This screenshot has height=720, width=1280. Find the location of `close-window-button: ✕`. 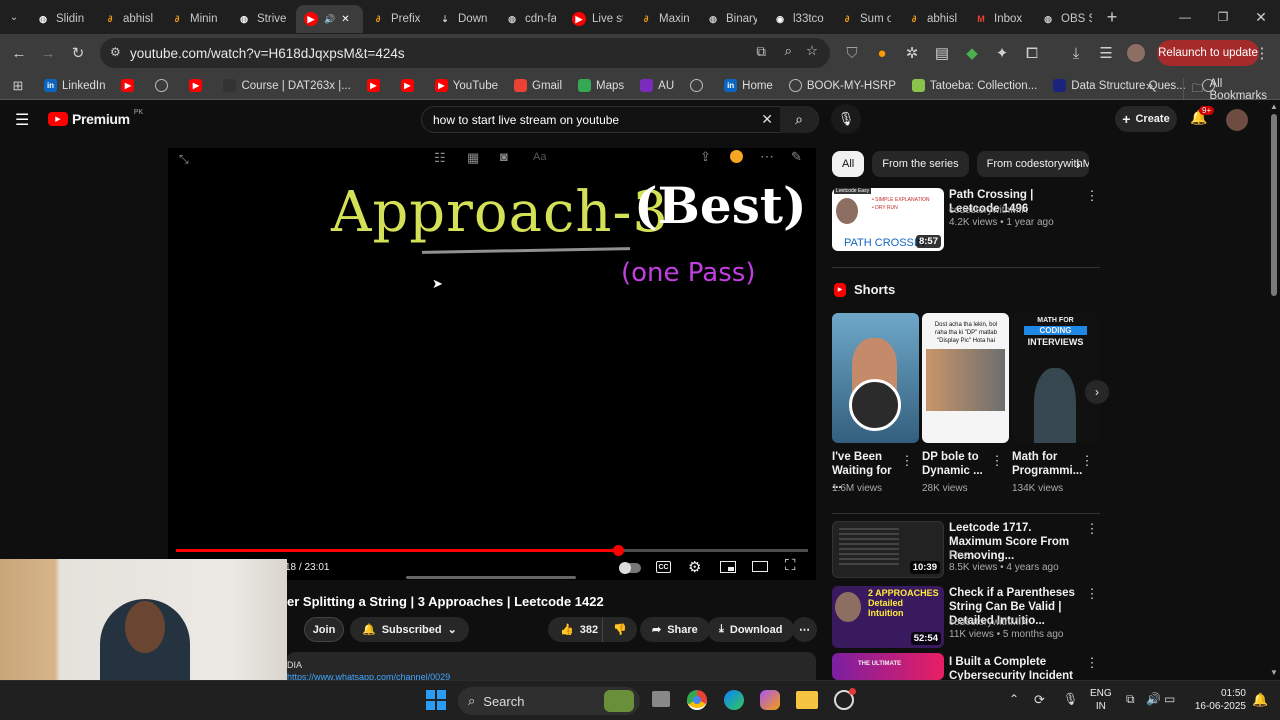

close-window-button: ✕ is located at coordinates (1261, 17).